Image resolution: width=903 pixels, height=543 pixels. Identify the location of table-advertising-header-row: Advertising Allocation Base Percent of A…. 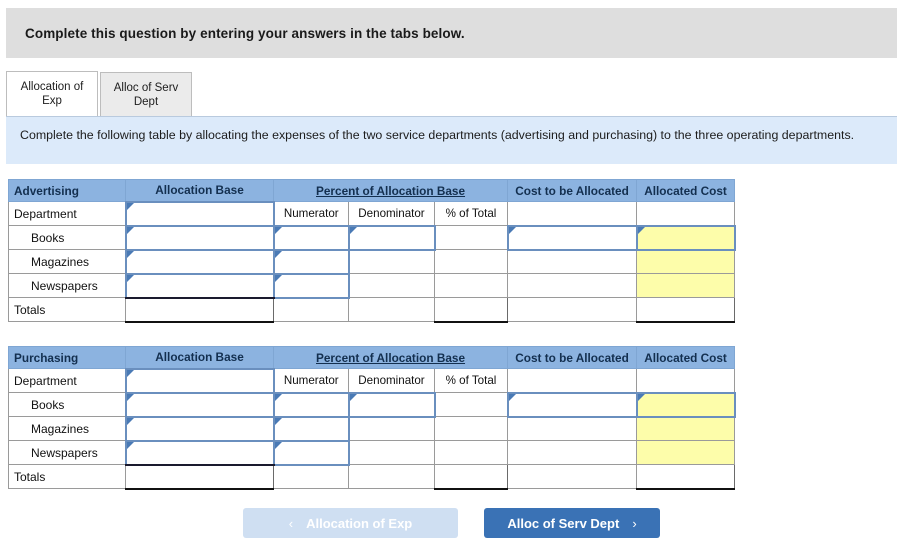
(372, 190).